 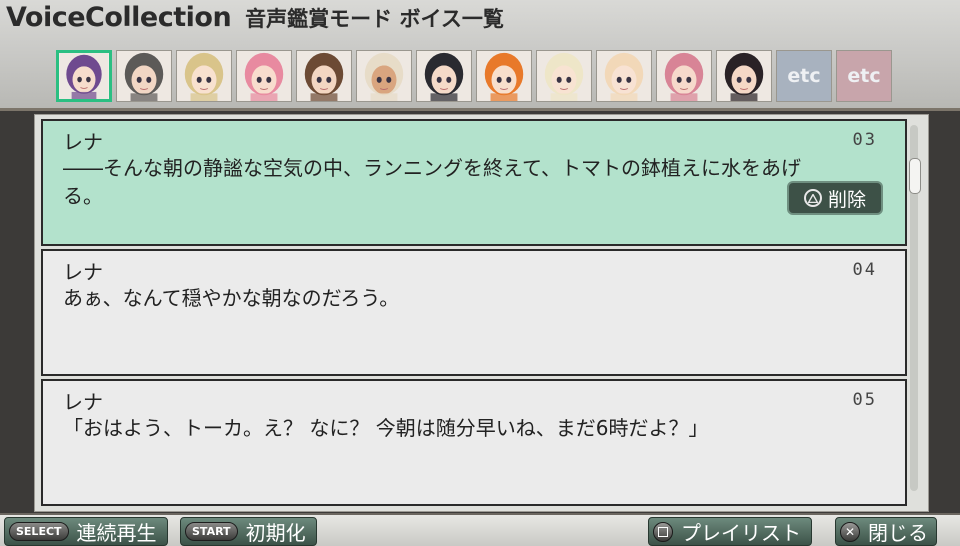 What do you see at coordinates (864, 400) in the screenshot?
I see `entry-number: 05` at bounding box center [864, 400].